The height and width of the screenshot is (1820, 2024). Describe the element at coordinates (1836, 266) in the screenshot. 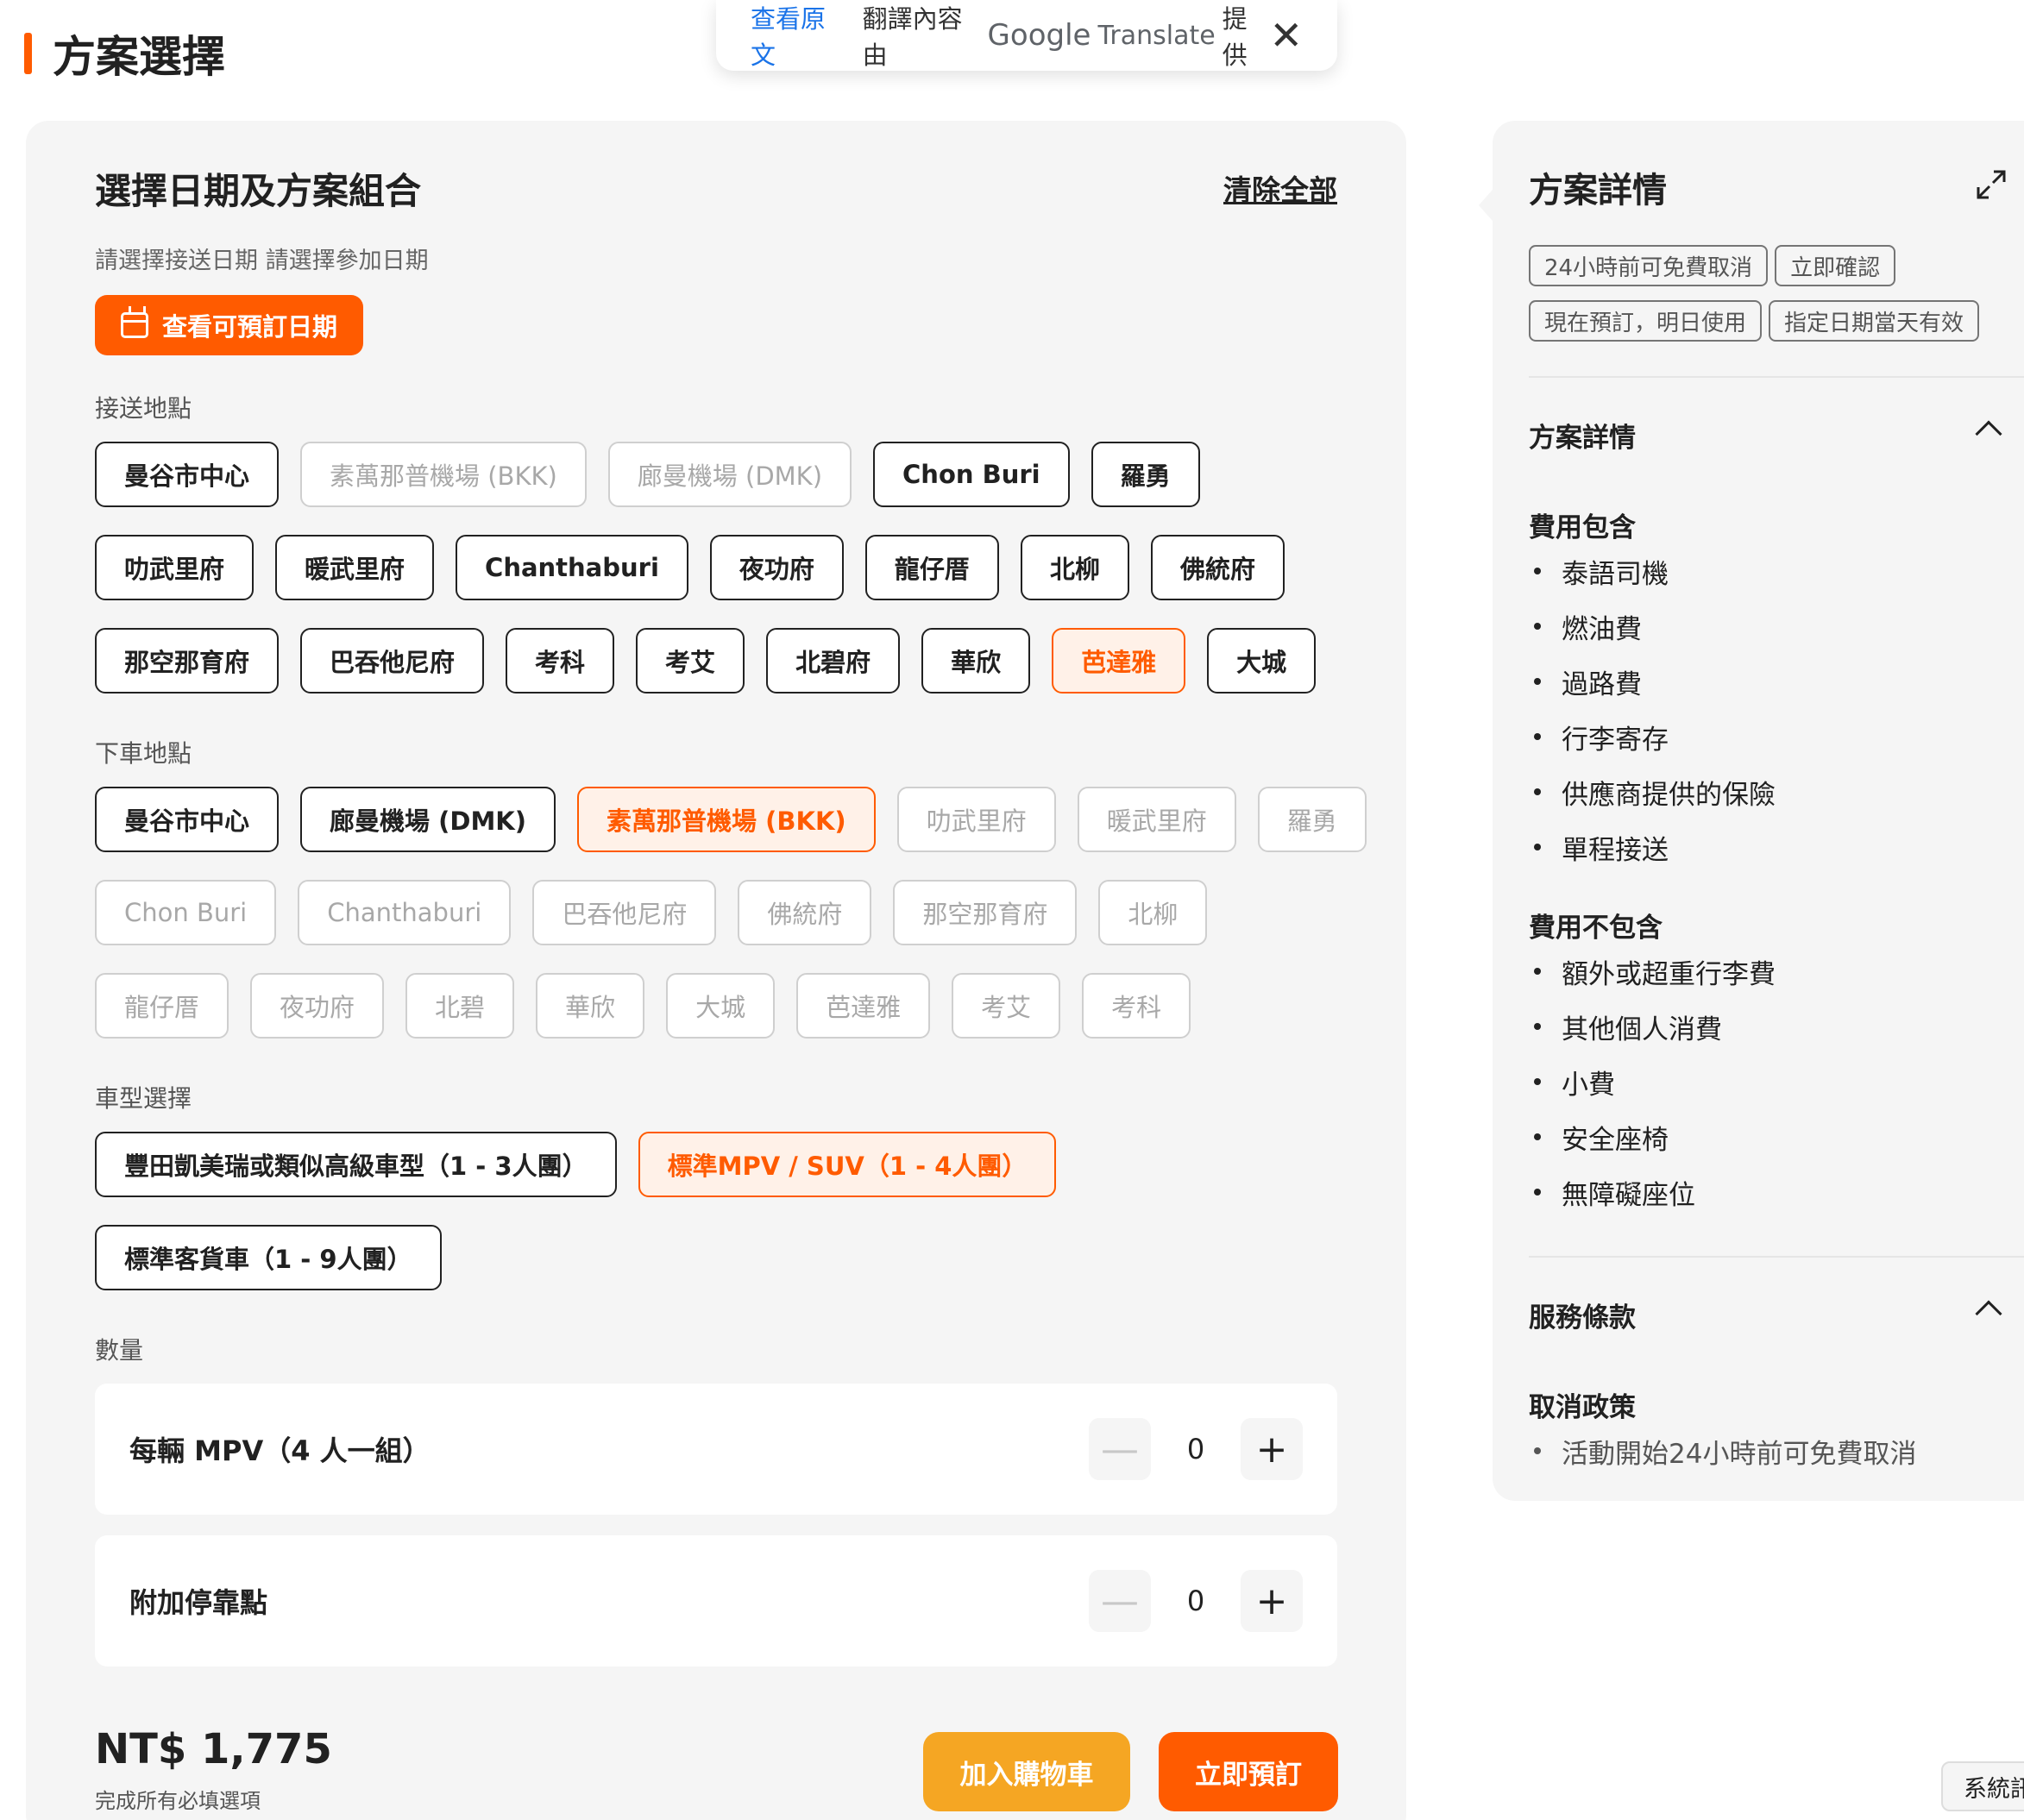

I see `feature-tag: 立即確認` at that location.